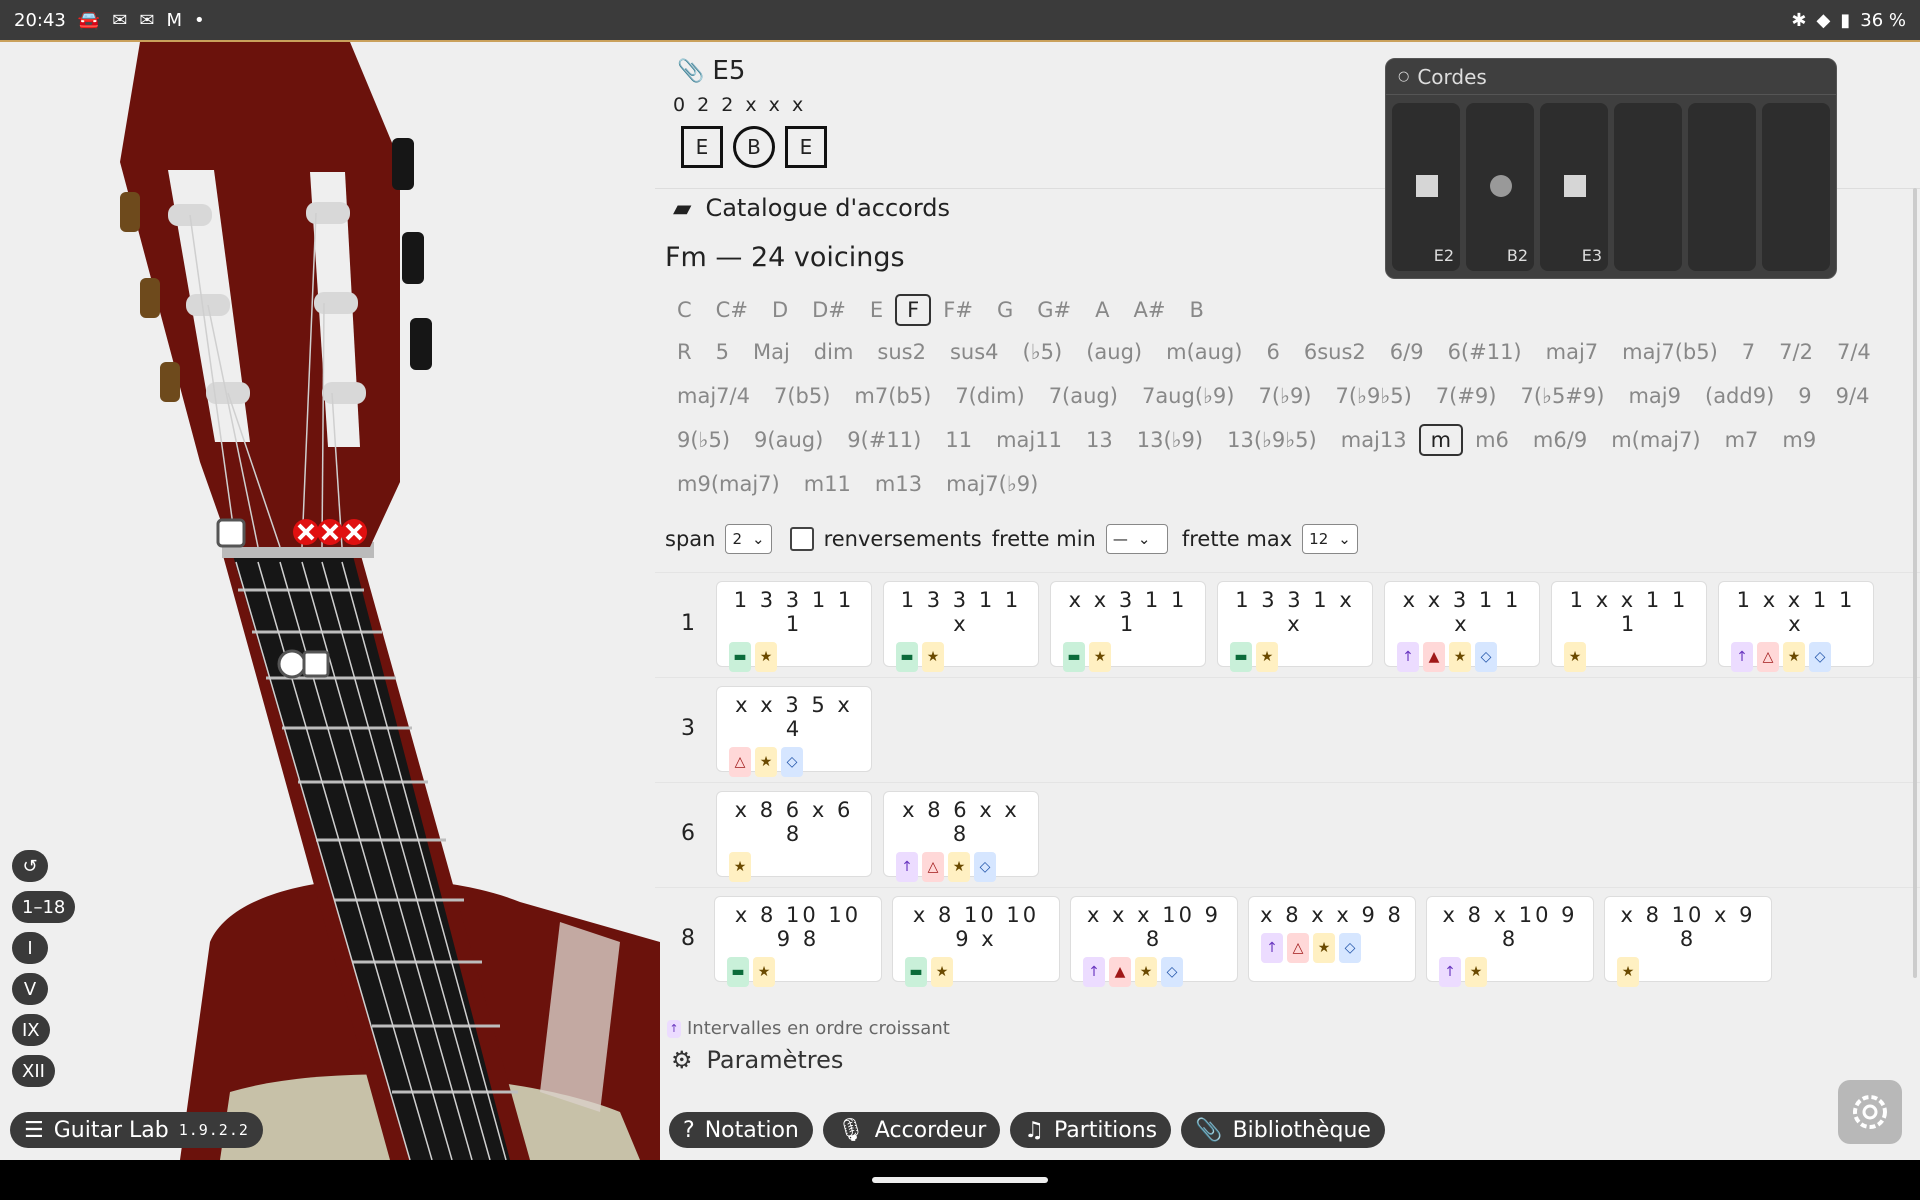 The height and width of the screenshot is (1200, 1920). Describe the element at coordinates (1083, 396) in the screenshot. I see `quality-chip: 7(aug)` at that location.